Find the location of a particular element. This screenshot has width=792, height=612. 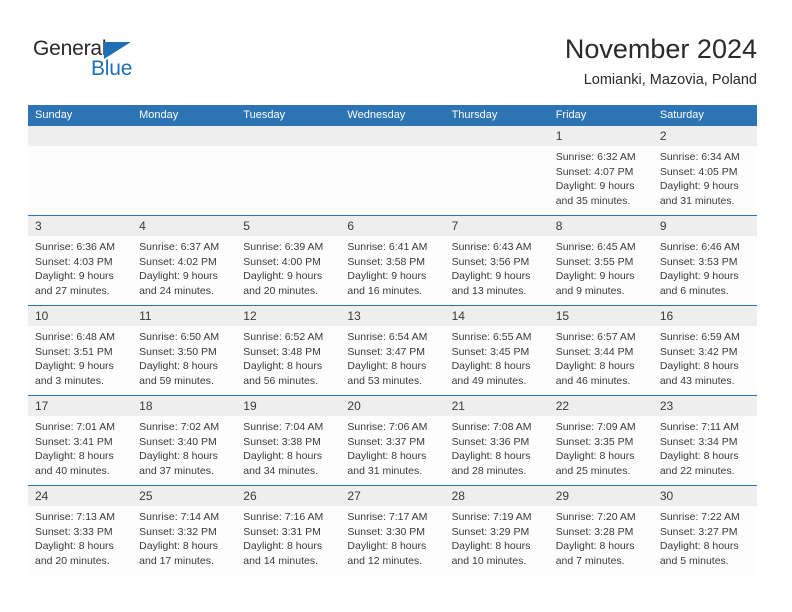

daylight-line-2: and 28 minutes. is located at coordinates (489, 470).